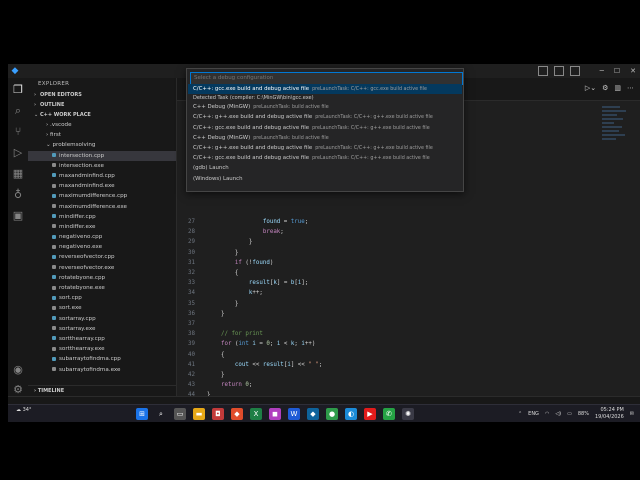 This screenshot has width=640, height=480. I want to click on toggle-secondary-sidebar-icon, so click(575, 71).